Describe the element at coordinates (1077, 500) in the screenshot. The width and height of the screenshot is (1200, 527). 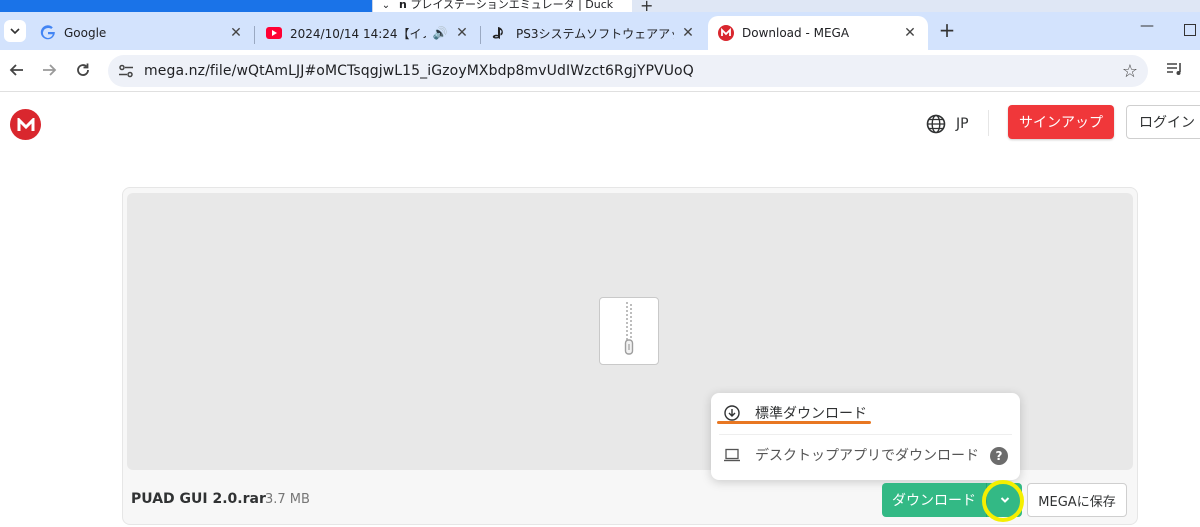
I see `save-to-mega-button: MEGAに保存` at that location.